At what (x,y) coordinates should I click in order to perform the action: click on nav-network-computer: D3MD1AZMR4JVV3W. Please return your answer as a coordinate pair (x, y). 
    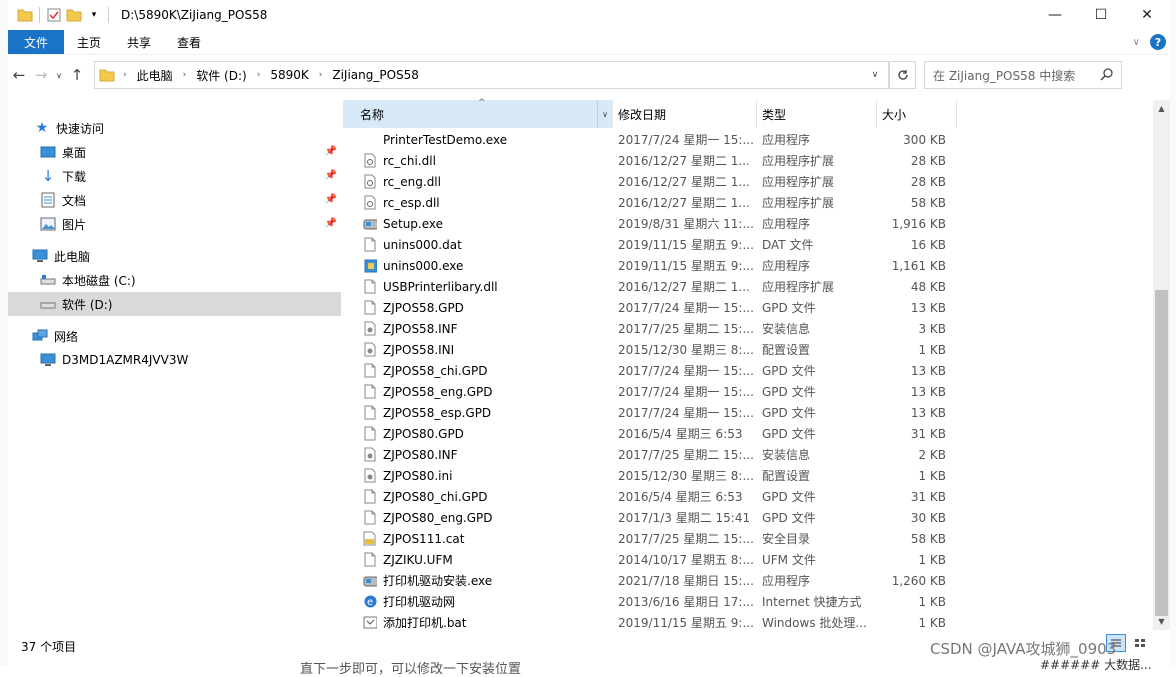
    Looking at the image, I should click on (174, 360).